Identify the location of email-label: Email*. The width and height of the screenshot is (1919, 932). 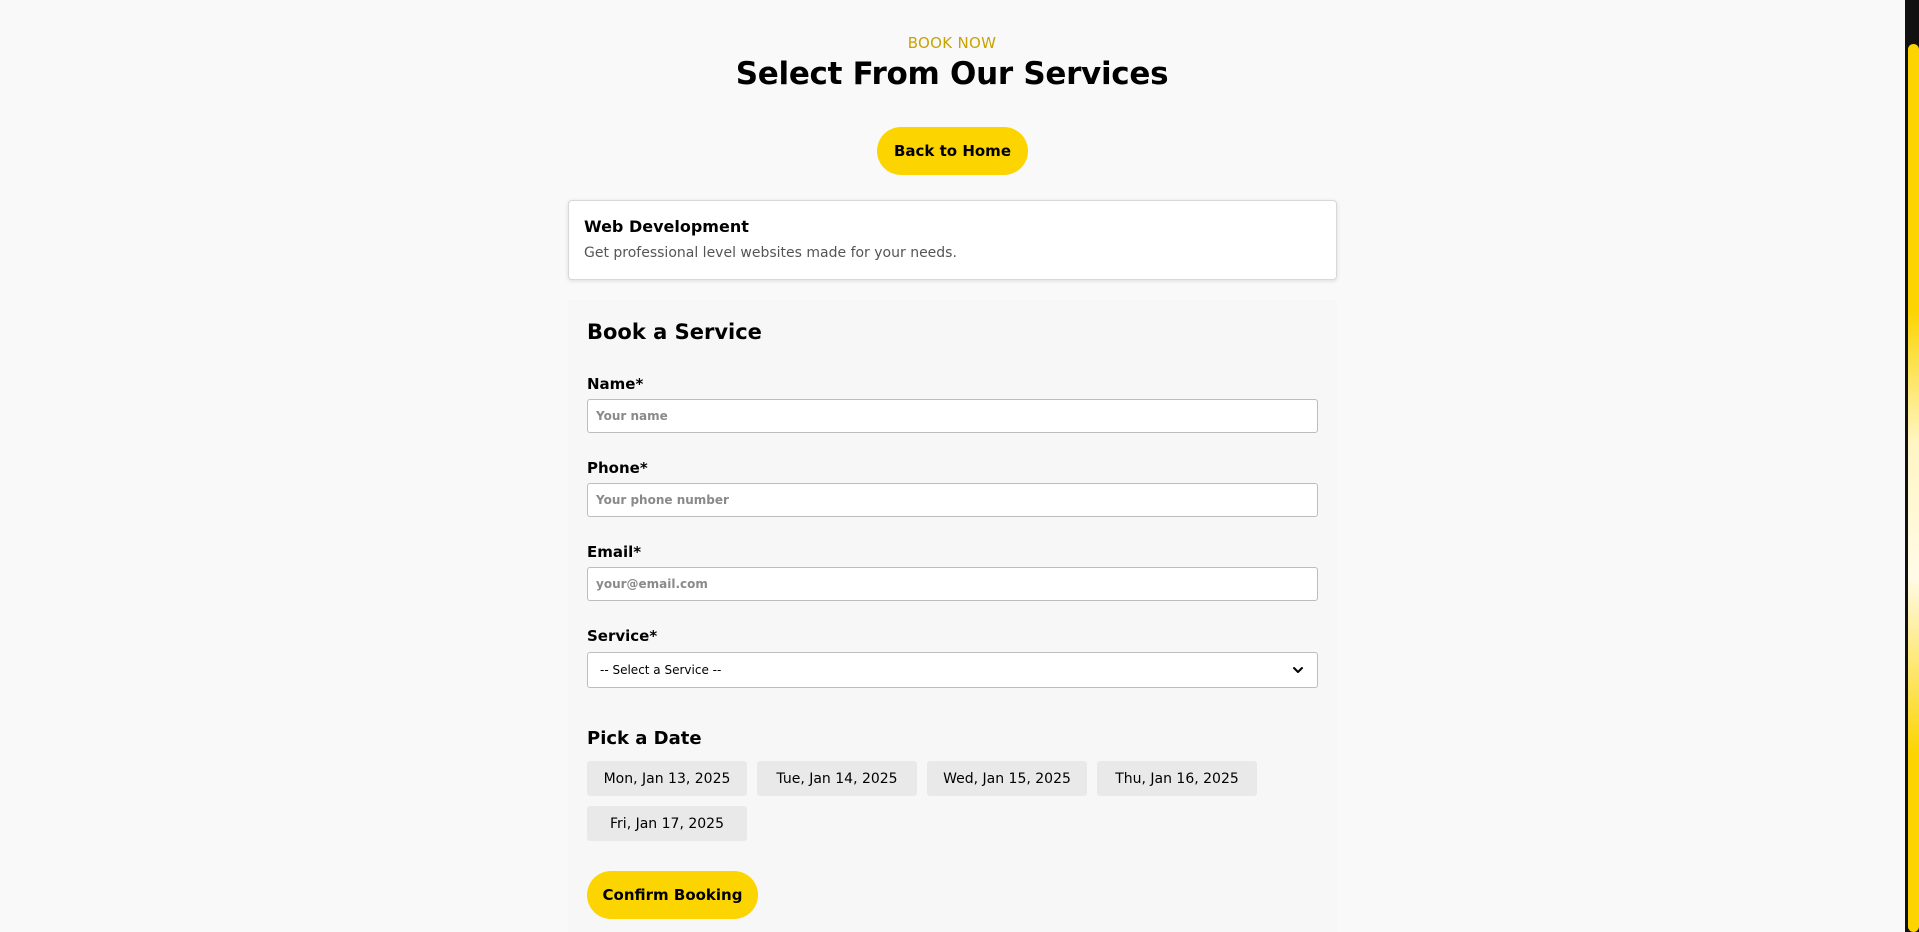
(614, 552).